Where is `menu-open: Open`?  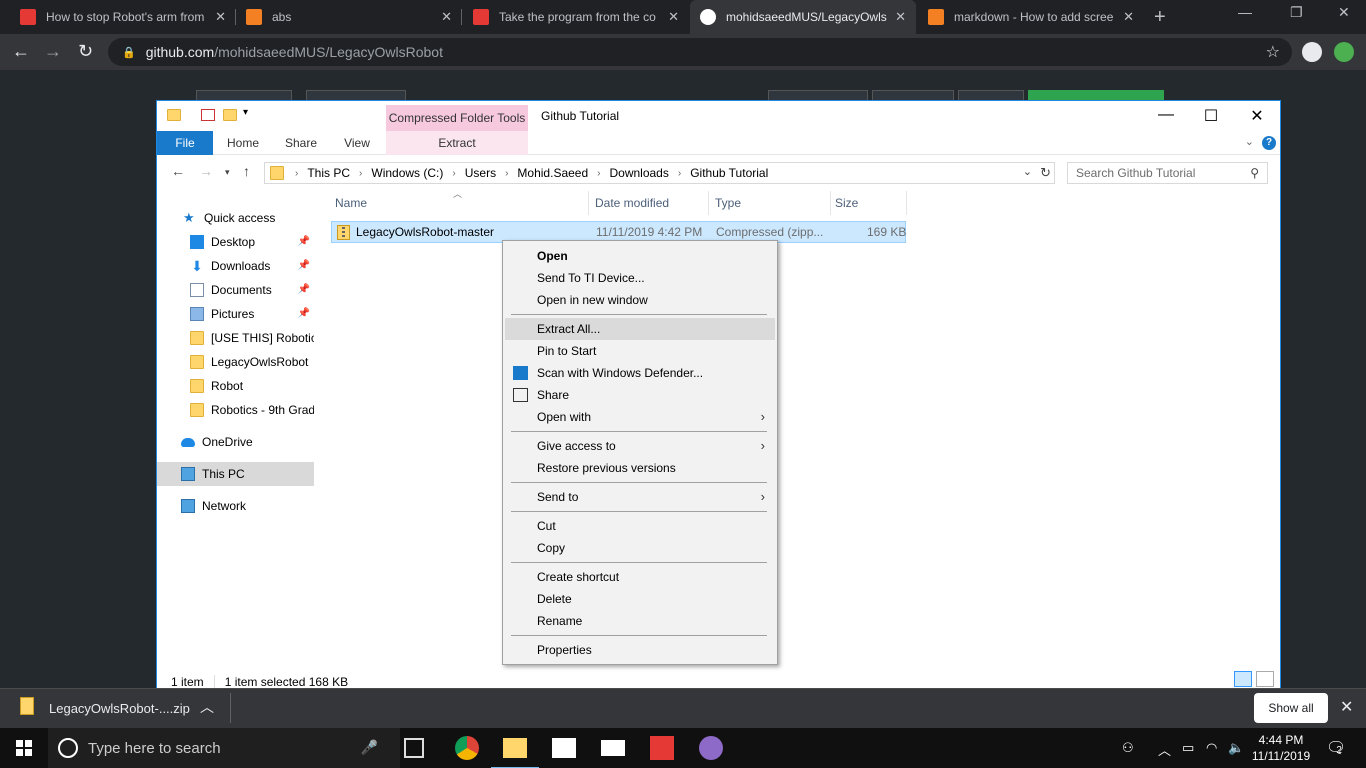 menu-open: Open is located at coordinates (640, 256).